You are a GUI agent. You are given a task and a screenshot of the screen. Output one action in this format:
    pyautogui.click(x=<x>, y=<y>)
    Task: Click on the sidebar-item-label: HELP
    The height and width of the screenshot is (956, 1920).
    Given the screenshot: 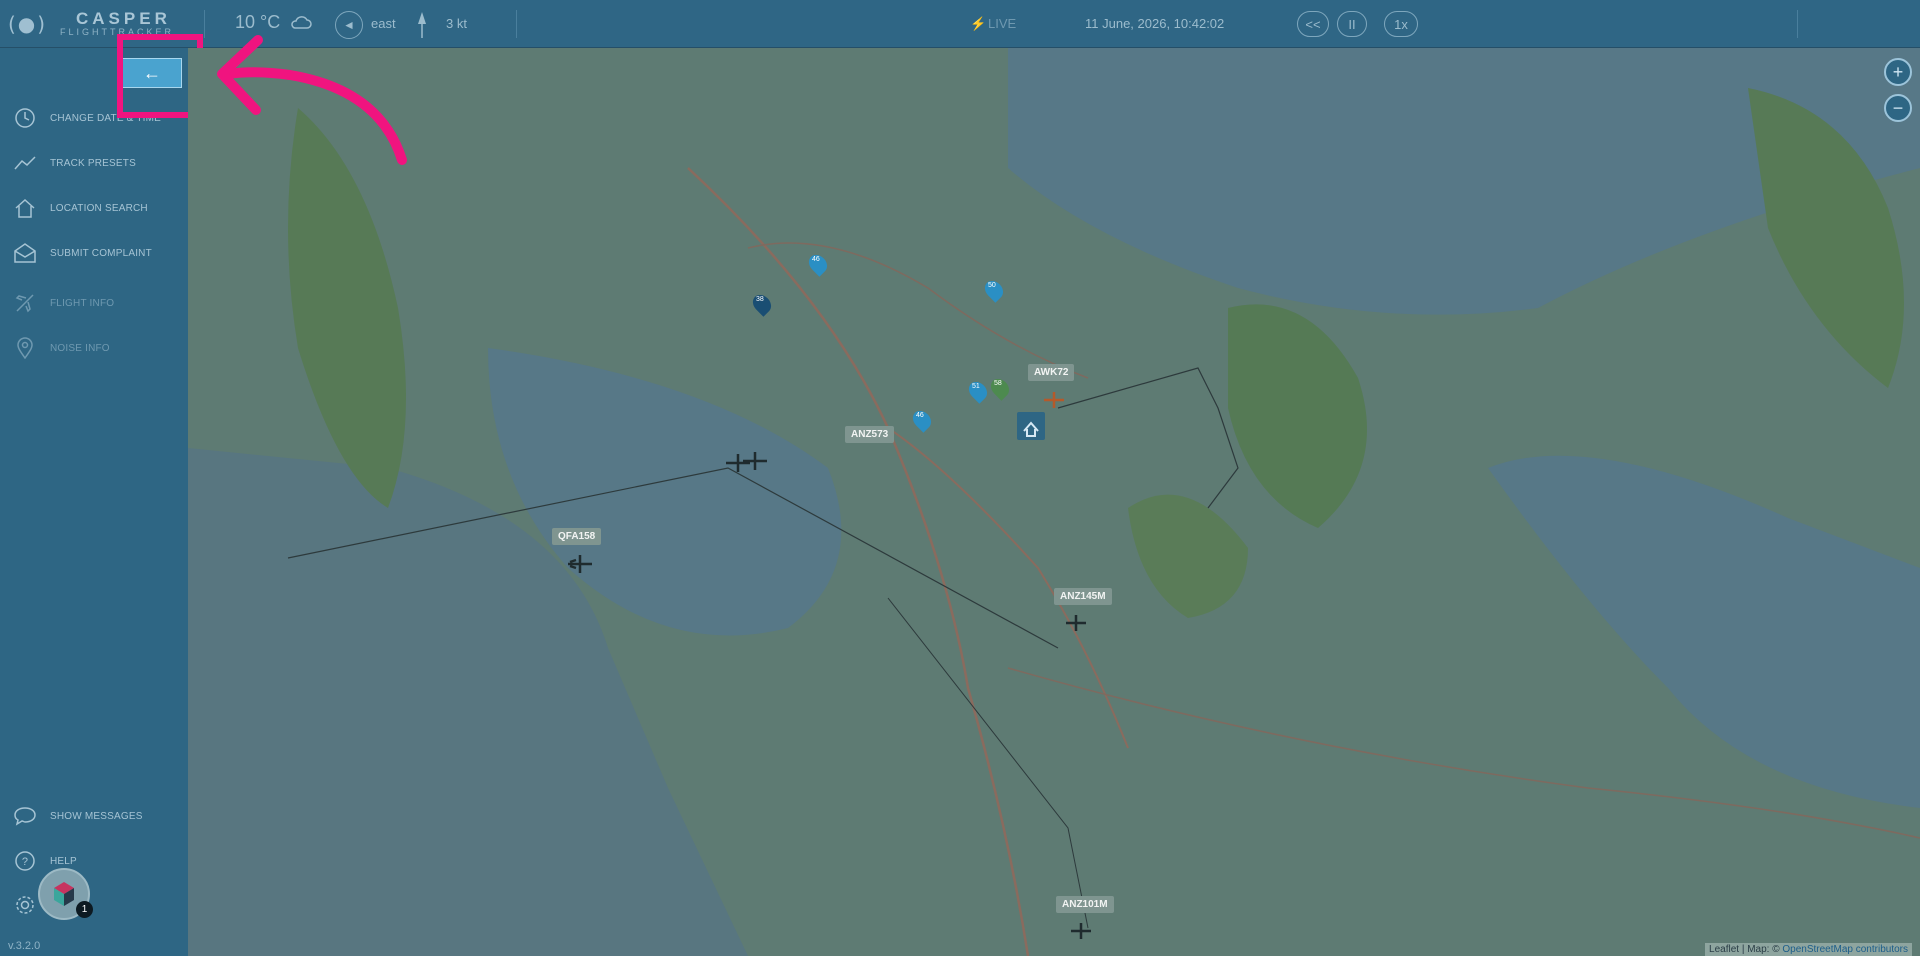 What is the action you would take?
    pyautogui.click(x=63, y=861)
    